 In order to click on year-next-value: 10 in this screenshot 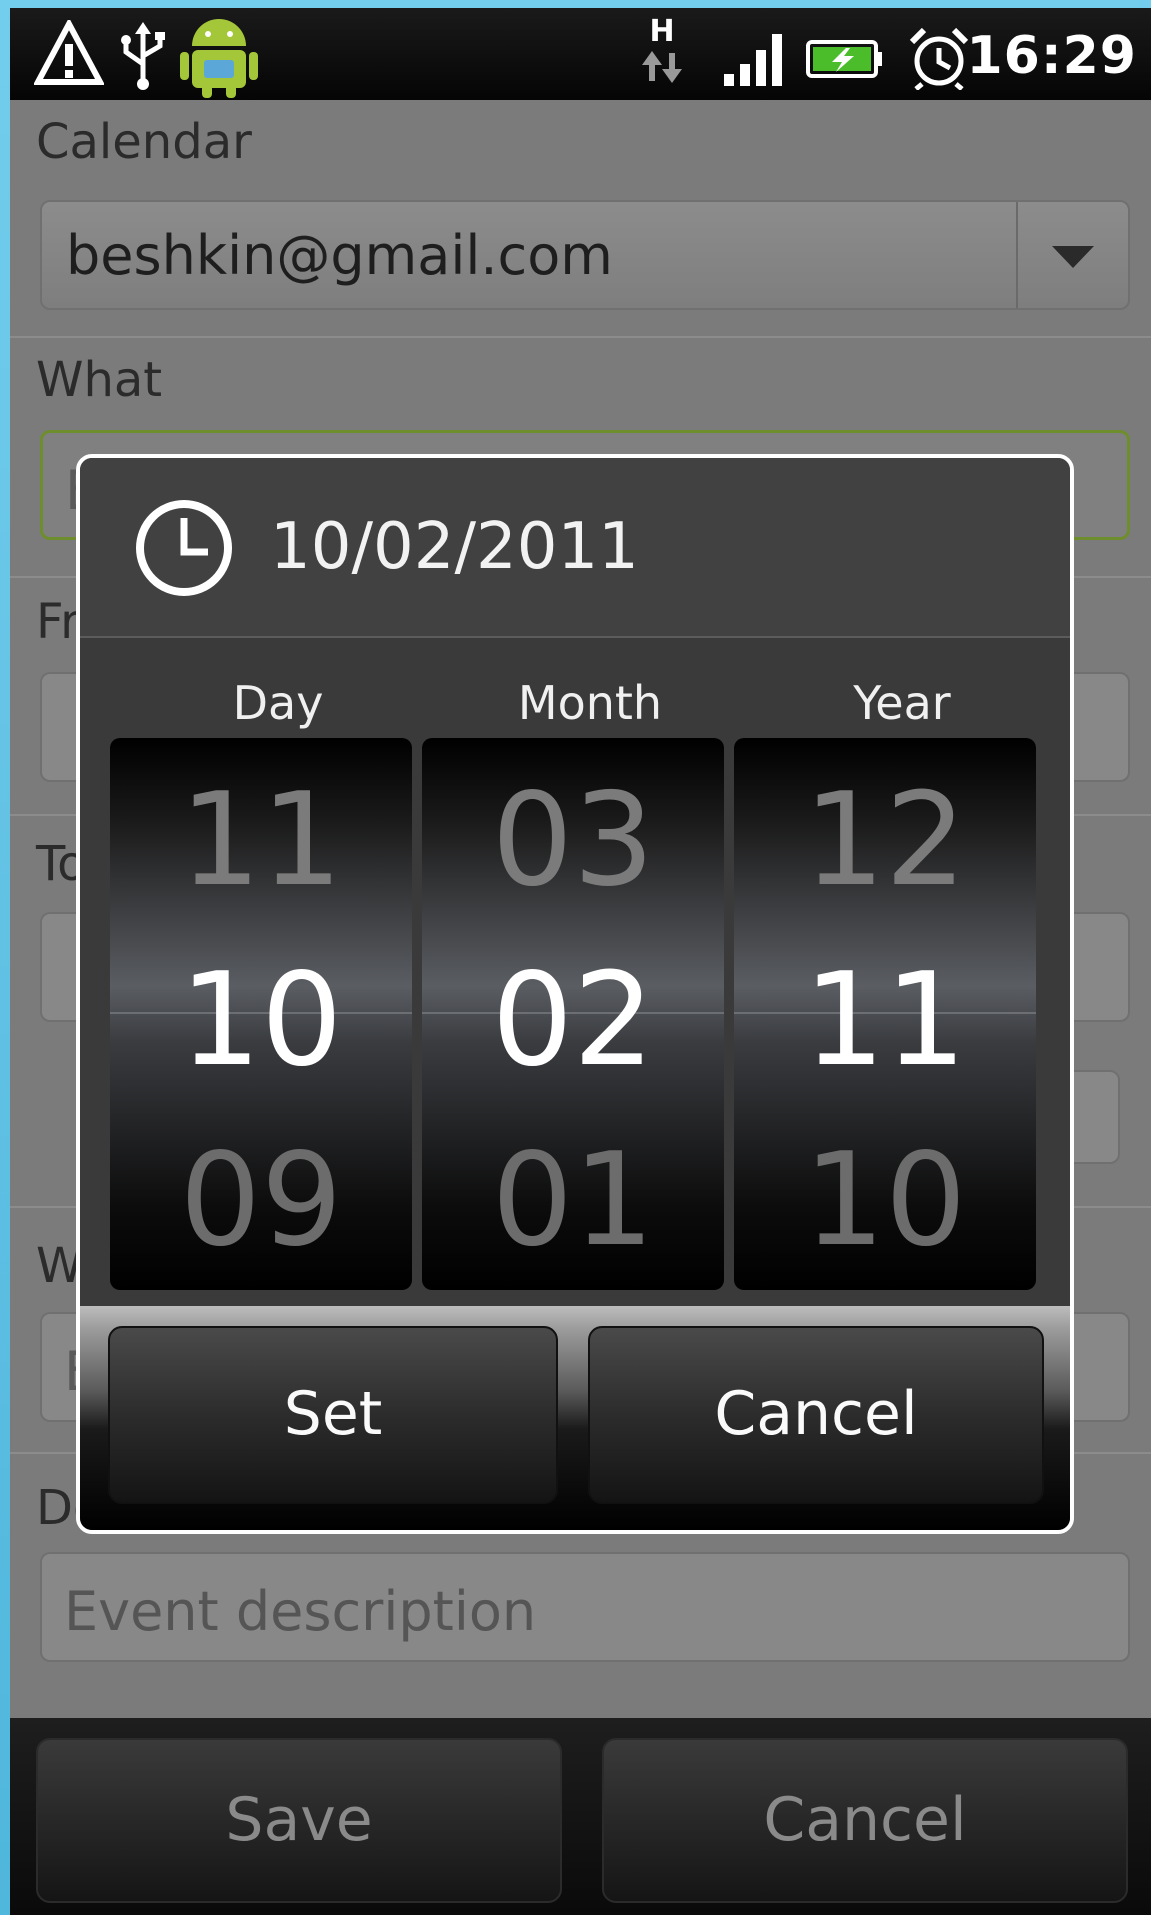, I will do `click(885, 1201)`.